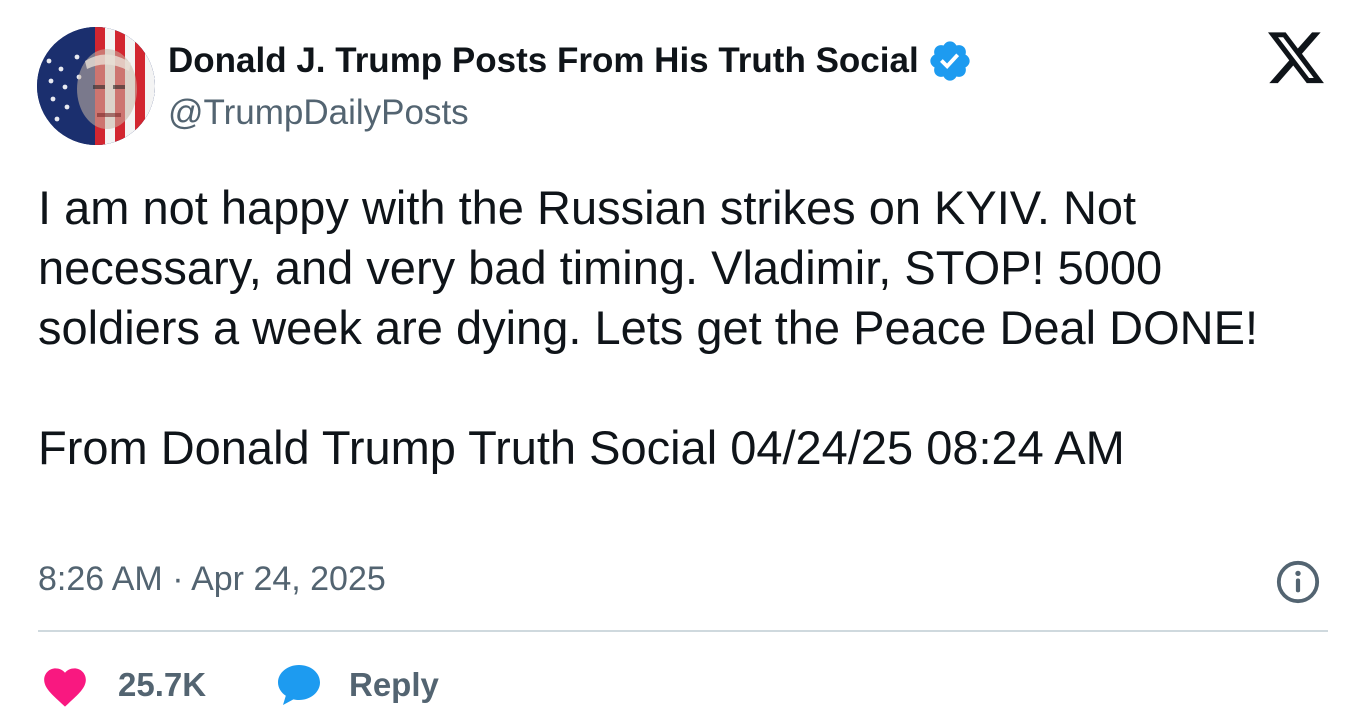 This screenshot has height=728, width=1358. I want to click on reply-button: Reply, so click(357, 685).